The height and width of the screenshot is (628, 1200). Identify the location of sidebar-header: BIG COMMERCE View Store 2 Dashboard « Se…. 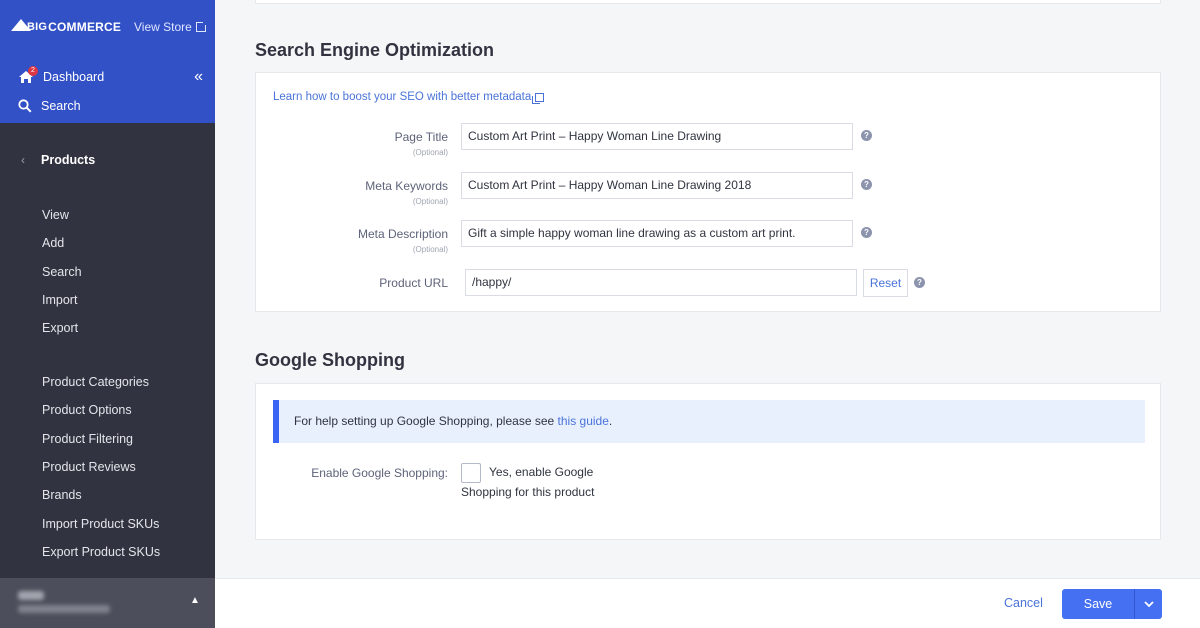
(107, 61).